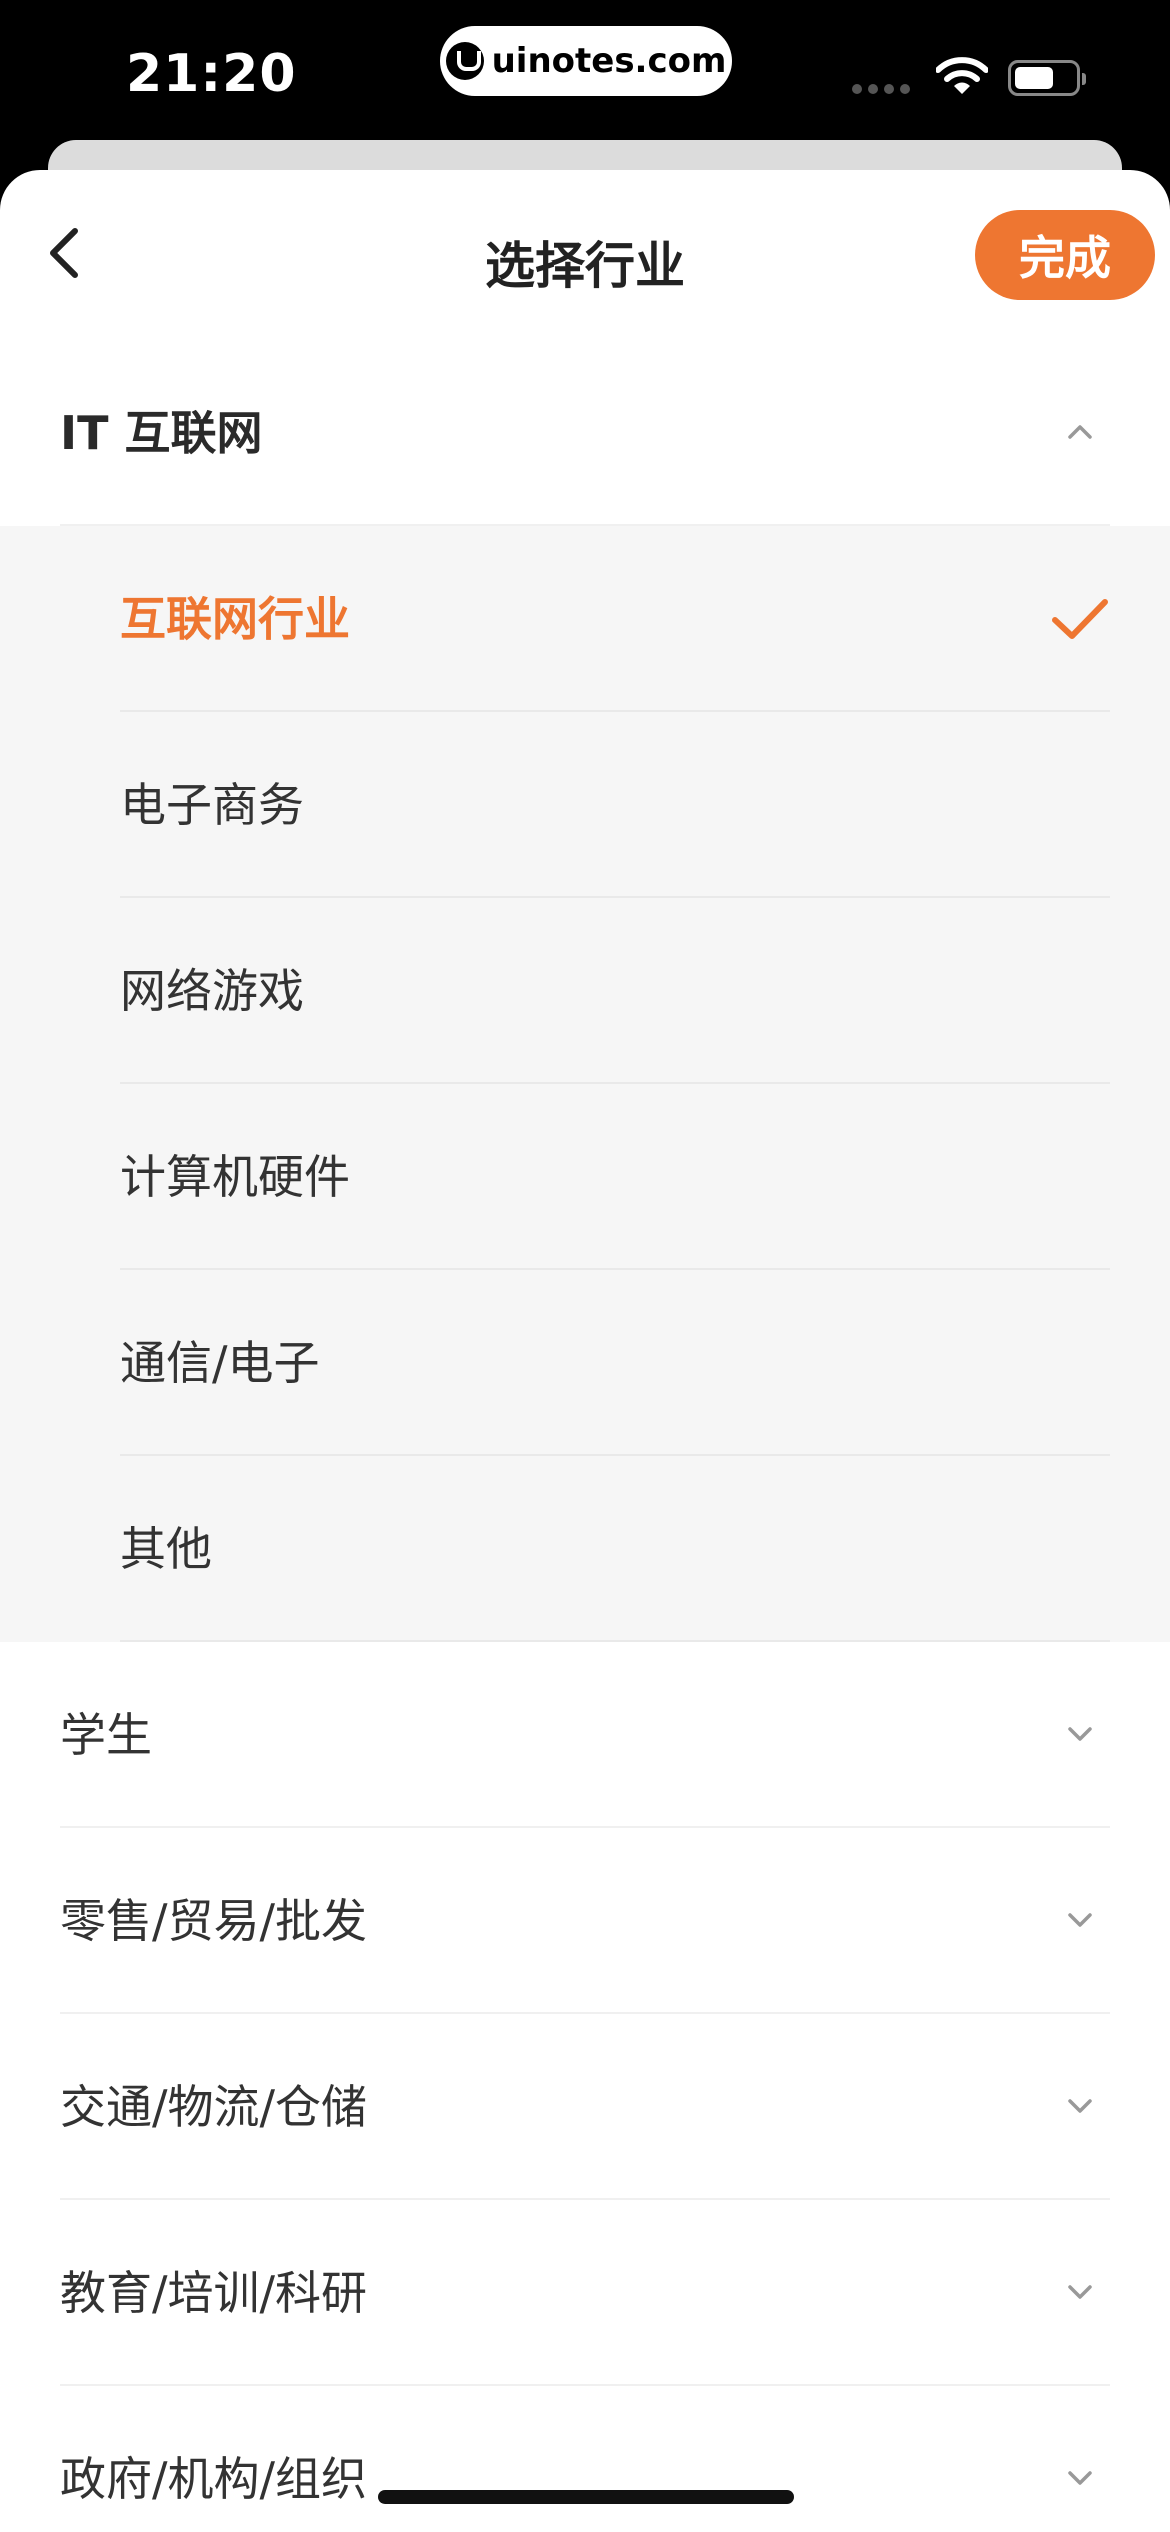 Image resolution: width=1170 pixels, height=2532 pixels. Describe the element at coordinates (962, 75) in the screenshot. I see `wifi-icon` at that location.